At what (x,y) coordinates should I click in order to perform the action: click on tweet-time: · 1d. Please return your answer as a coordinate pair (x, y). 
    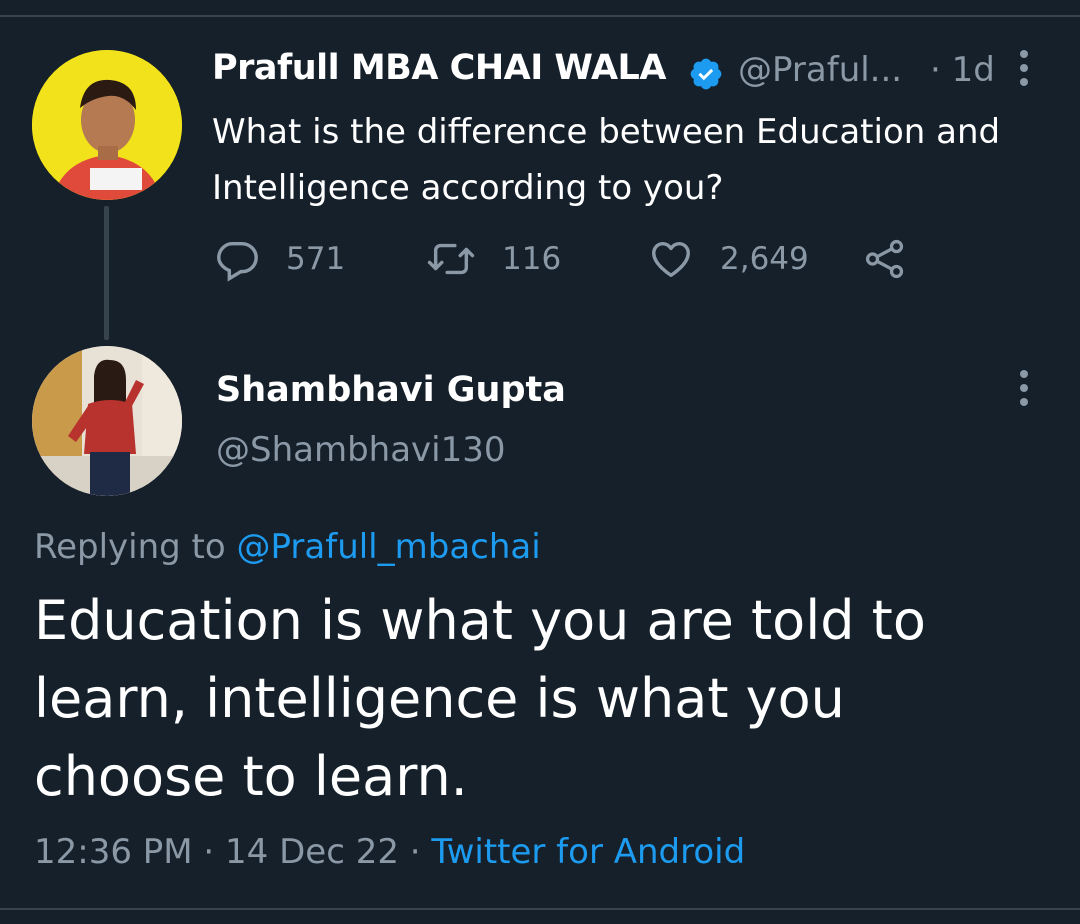
    Looking at the image, I should click on (962, 70).